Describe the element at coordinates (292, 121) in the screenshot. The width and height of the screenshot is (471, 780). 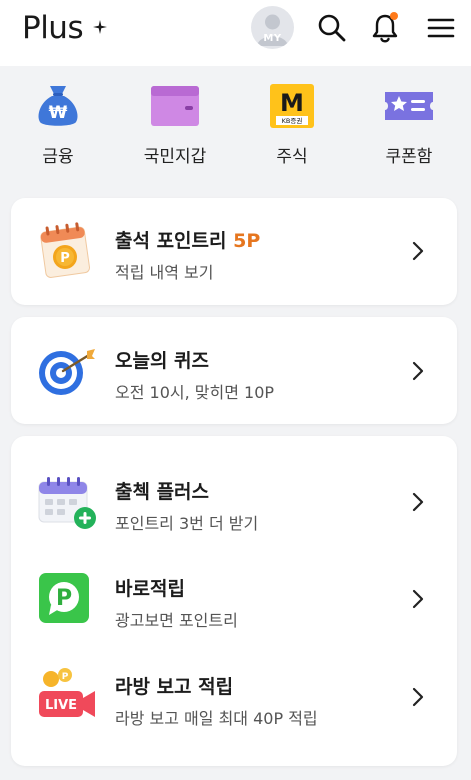
I see `kb-logo-subtext: KB증권` at that location.